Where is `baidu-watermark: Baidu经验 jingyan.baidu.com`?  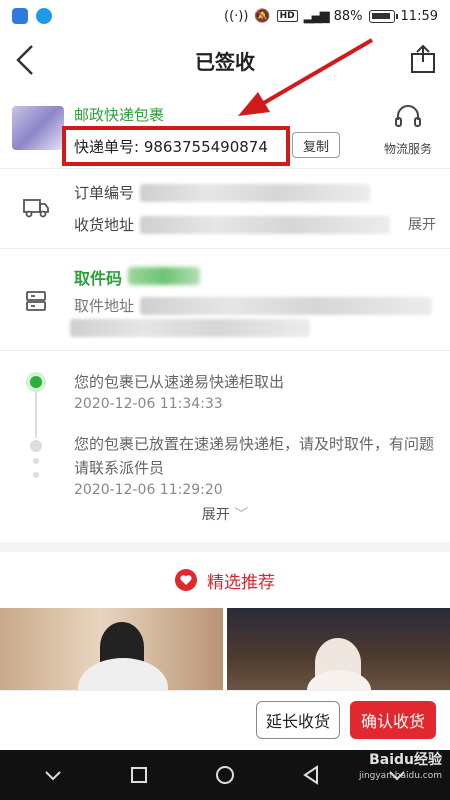 baidu-watermark: Baidu经验 jingyan.baidu.com is located at coordinates (400, 768).